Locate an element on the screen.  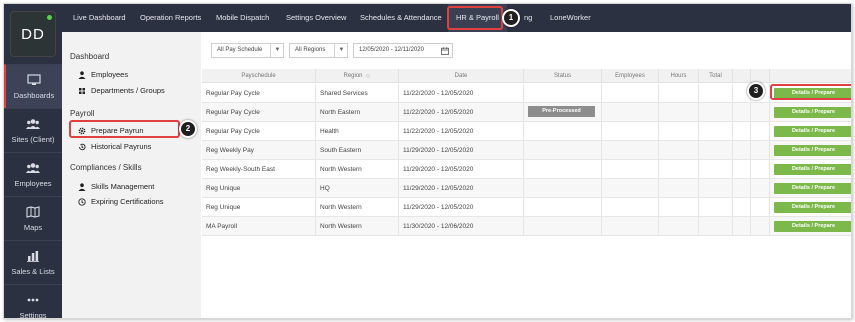
column-header-employees: Employees is located at coordinates (630, 76).